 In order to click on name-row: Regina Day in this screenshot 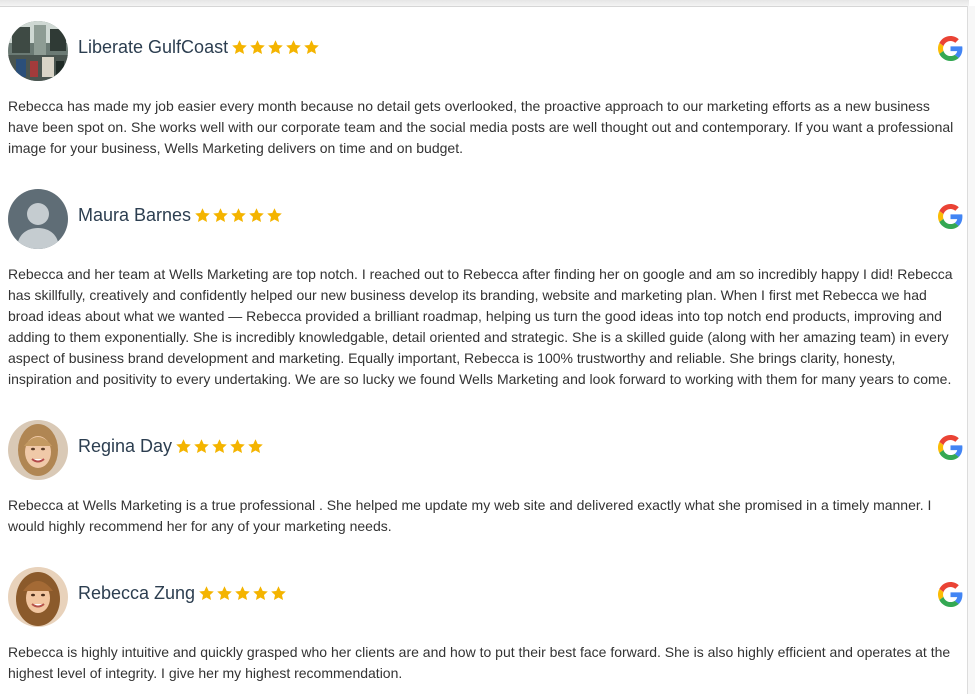, I will do `click(171, 446)`.